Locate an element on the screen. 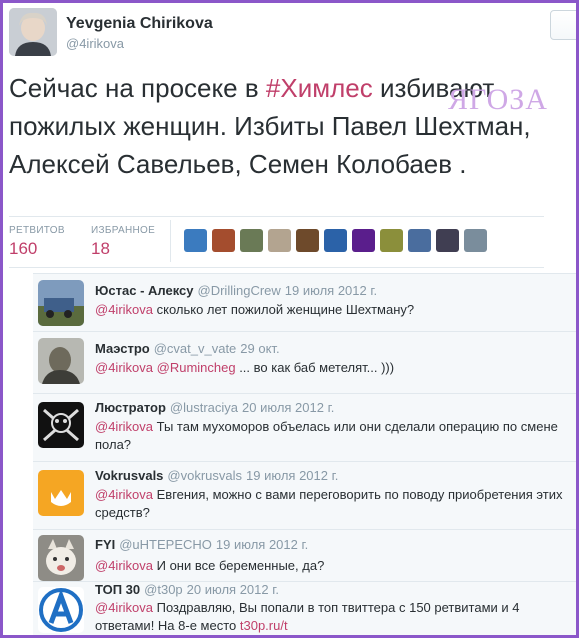  hashtag-link: #Химлес is located at coordinates (319, 88).